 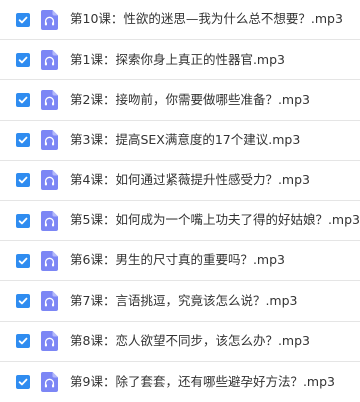 What do you see at coordinates (190, 341) in the screenshot?
I see `file-name: 第8课：恋人欲望不同步，该怎么办？.mp3` at bounding box center [190, 341].